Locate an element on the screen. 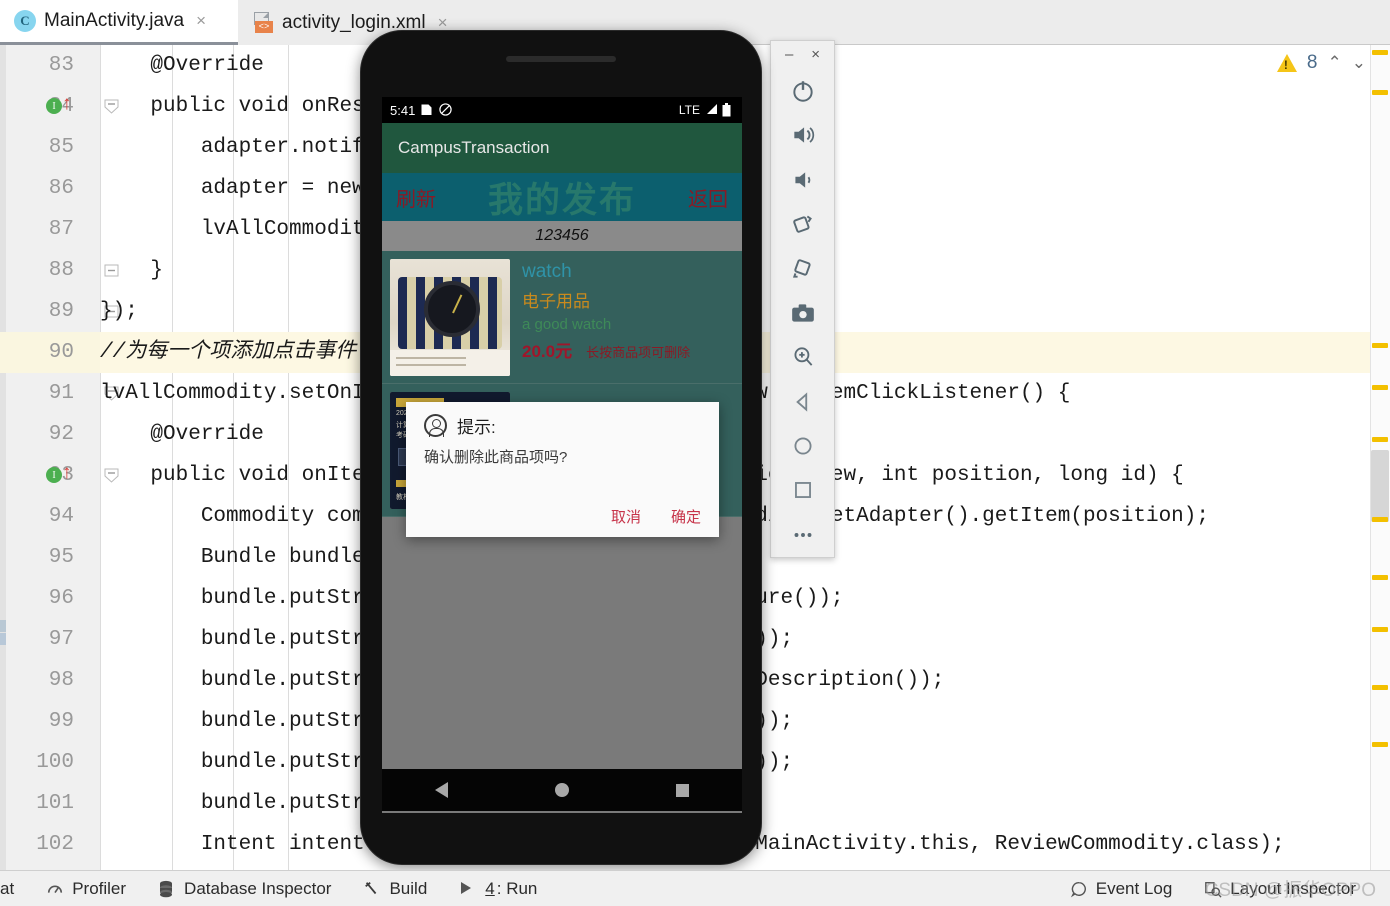 This screenshot has height=906, width=1390. tab-label: MainActivity.java is located at coordinates (114, 20).